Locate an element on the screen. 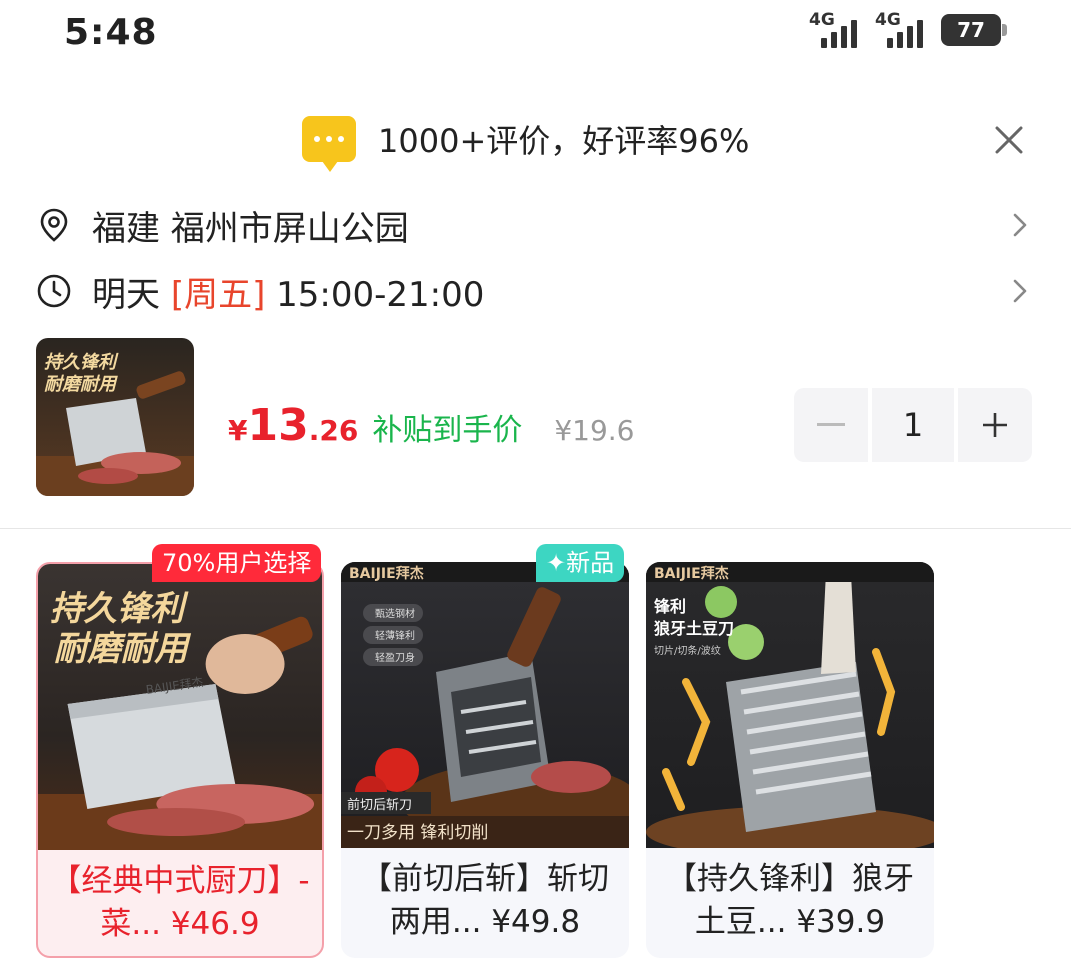 The image size is (1071, 977). product-image: BAIJIE拜杰 锋利 狼牙土豆刀 切片/切条/波纹 is located at coordinates (790, 705).